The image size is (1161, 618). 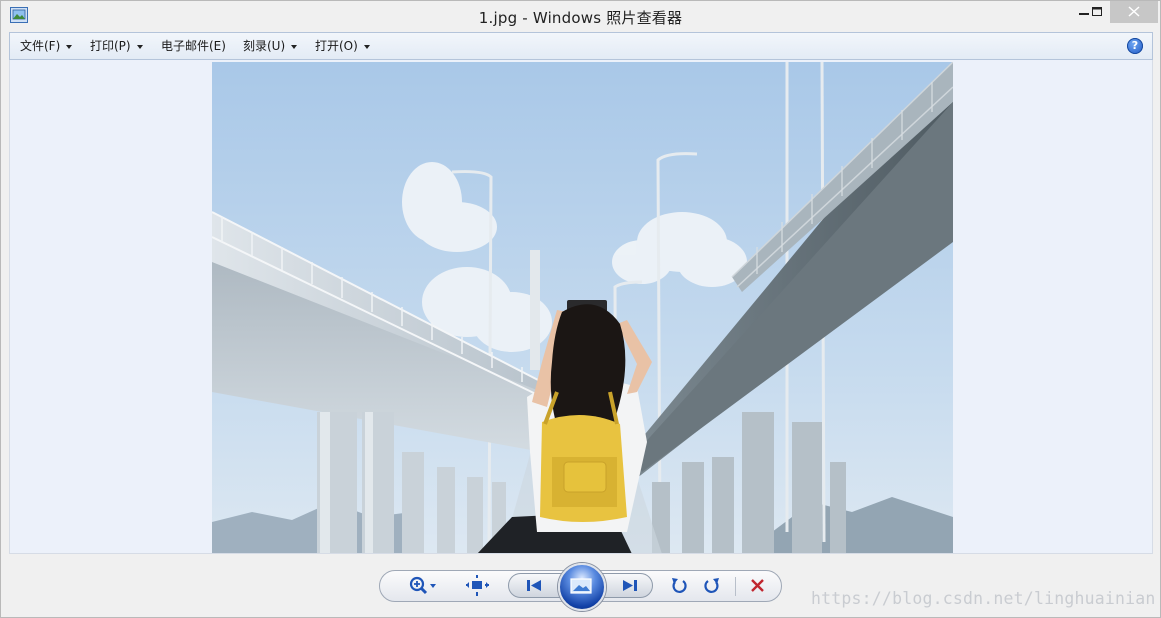 I want to click on delete-button, so click(x=758, y=586).